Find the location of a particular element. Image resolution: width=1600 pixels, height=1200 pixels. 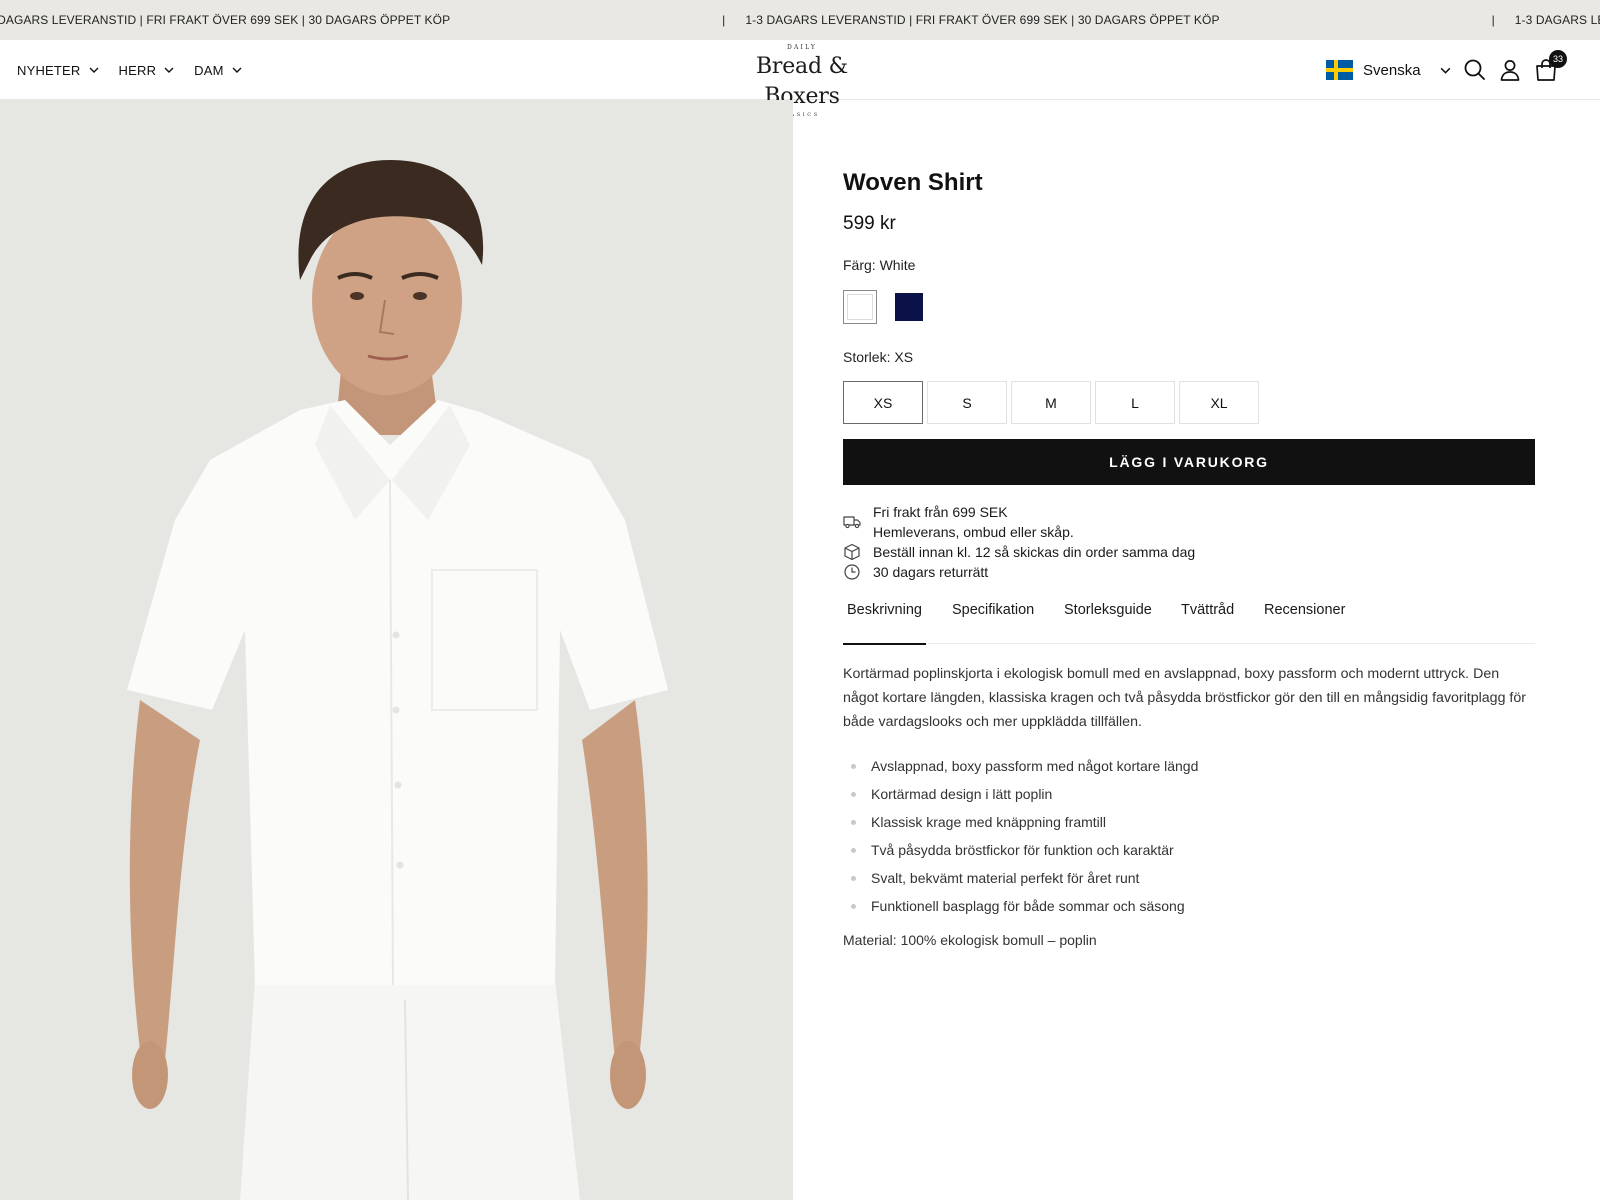

size-value: XS is located at coordinates (904, 357).